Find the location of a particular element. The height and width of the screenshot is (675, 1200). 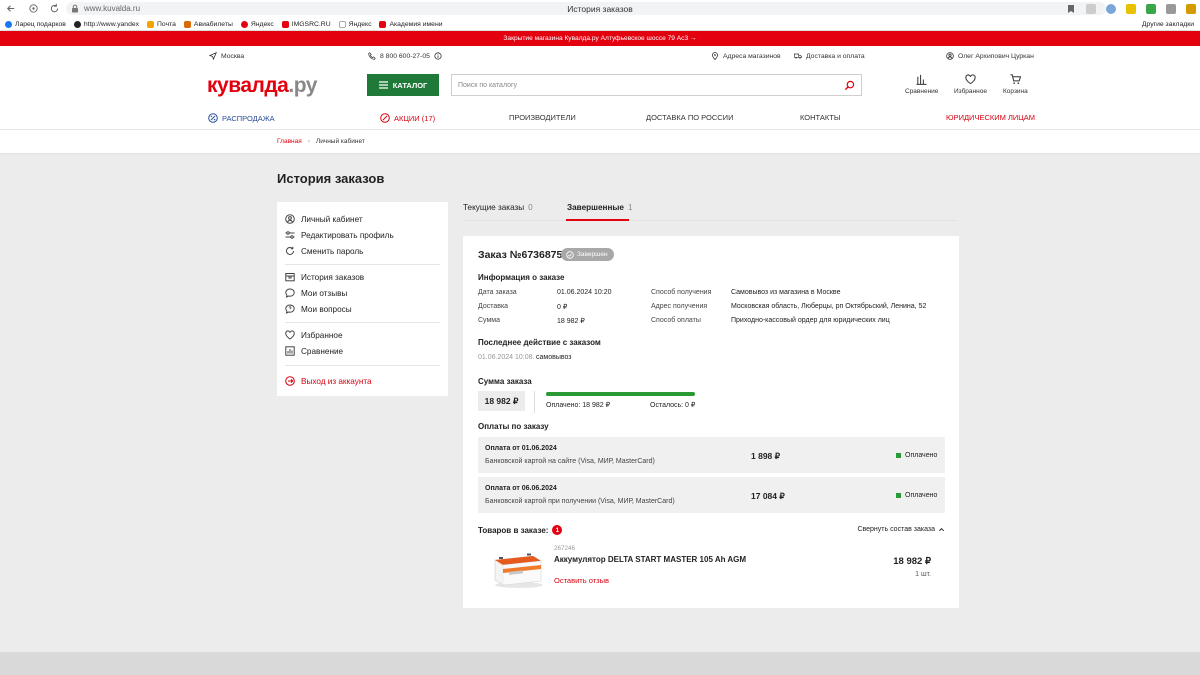

search-box is located at coordinates (656, 85).